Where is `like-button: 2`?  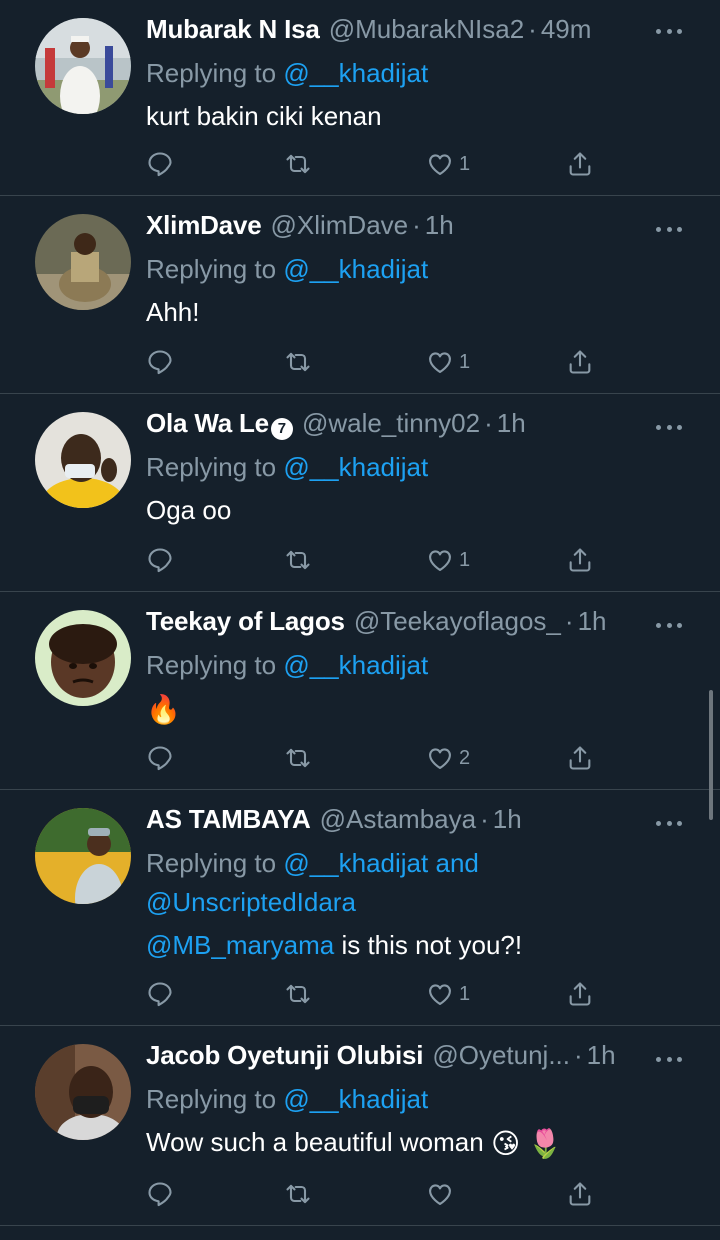 like-button: 2 is located at coordinates (448, 758).